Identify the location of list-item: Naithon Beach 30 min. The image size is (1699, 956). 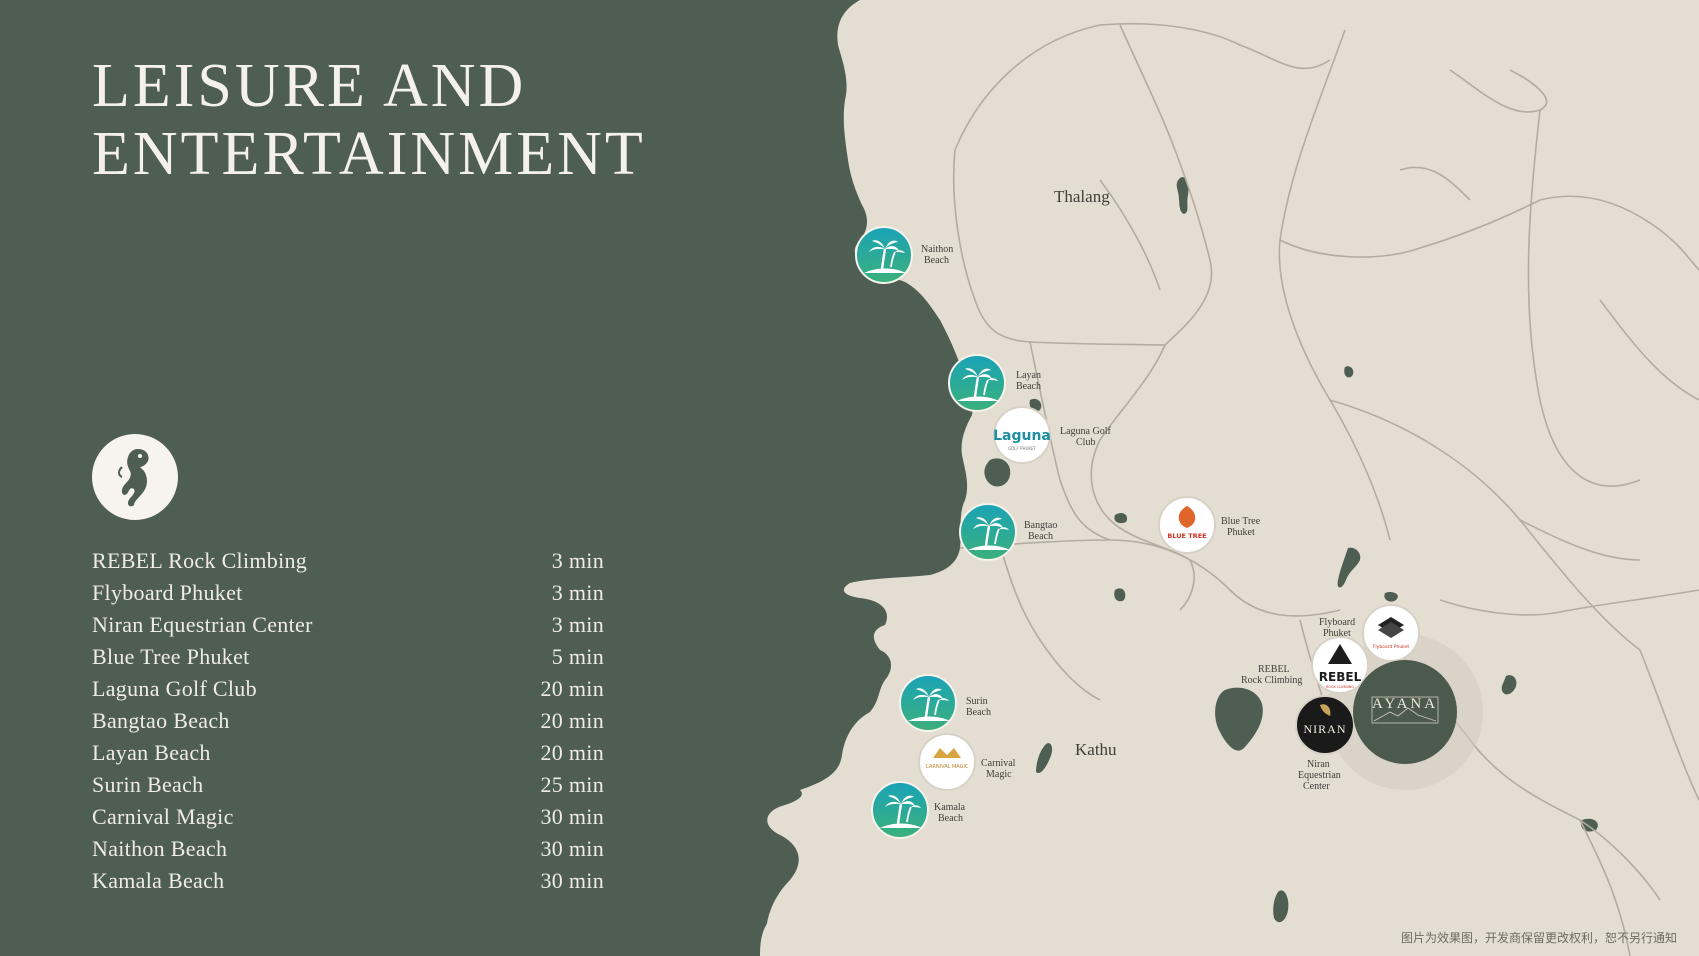
(348, 849).